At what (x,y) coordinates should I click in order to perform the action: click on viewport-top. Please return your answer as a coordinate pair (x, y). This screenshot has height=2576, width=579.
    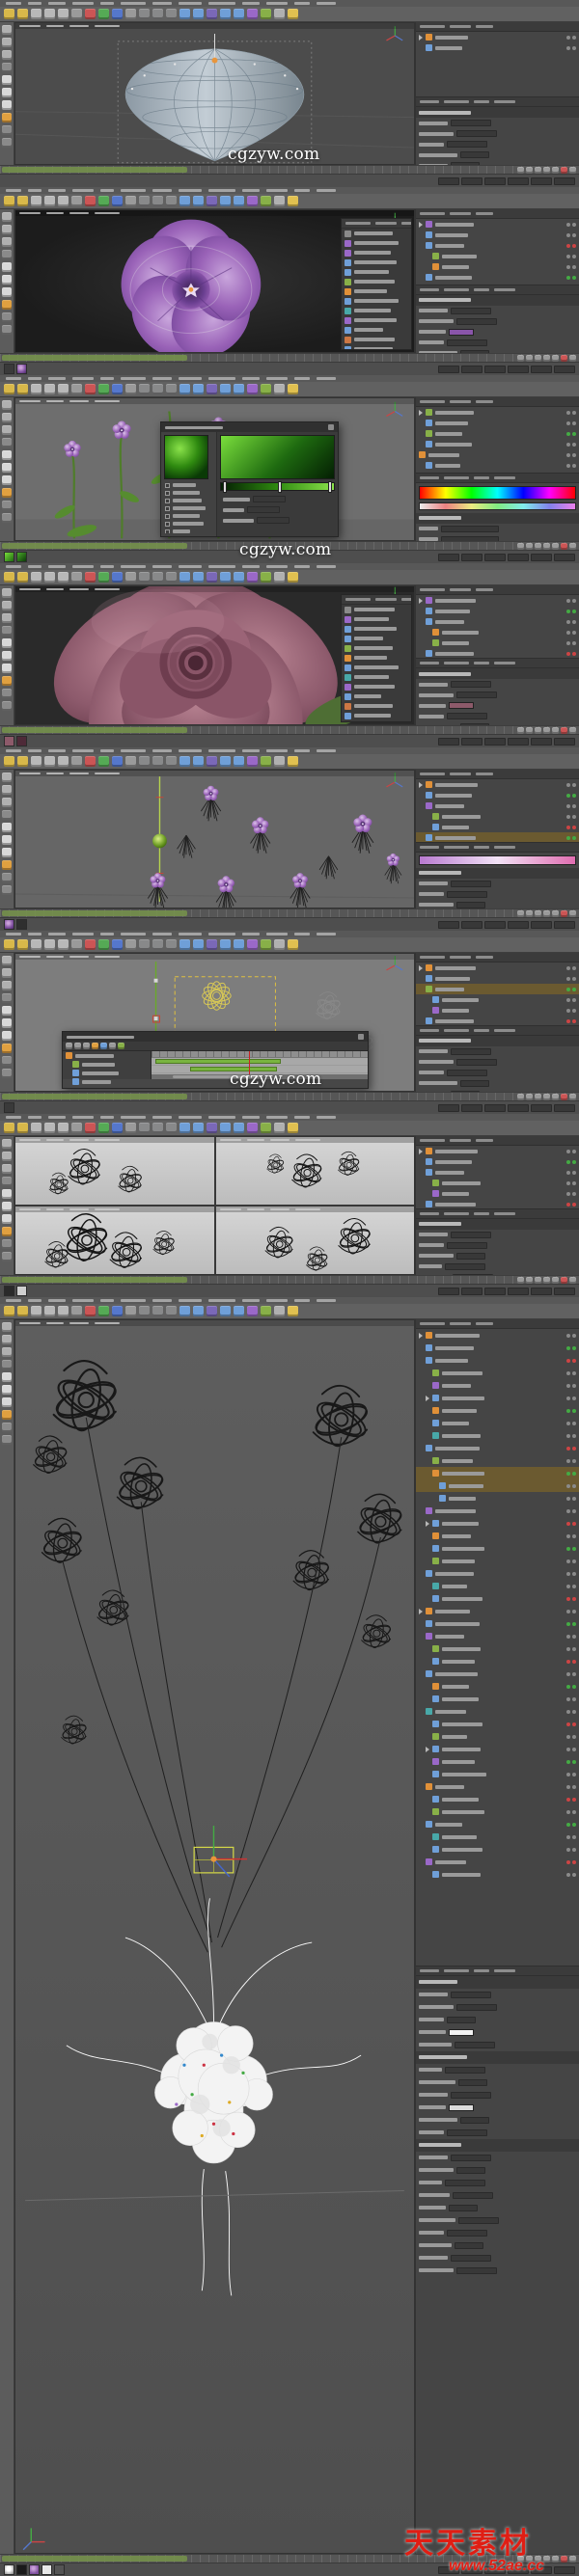
    Looking at the image, I should click on (314, 1171).